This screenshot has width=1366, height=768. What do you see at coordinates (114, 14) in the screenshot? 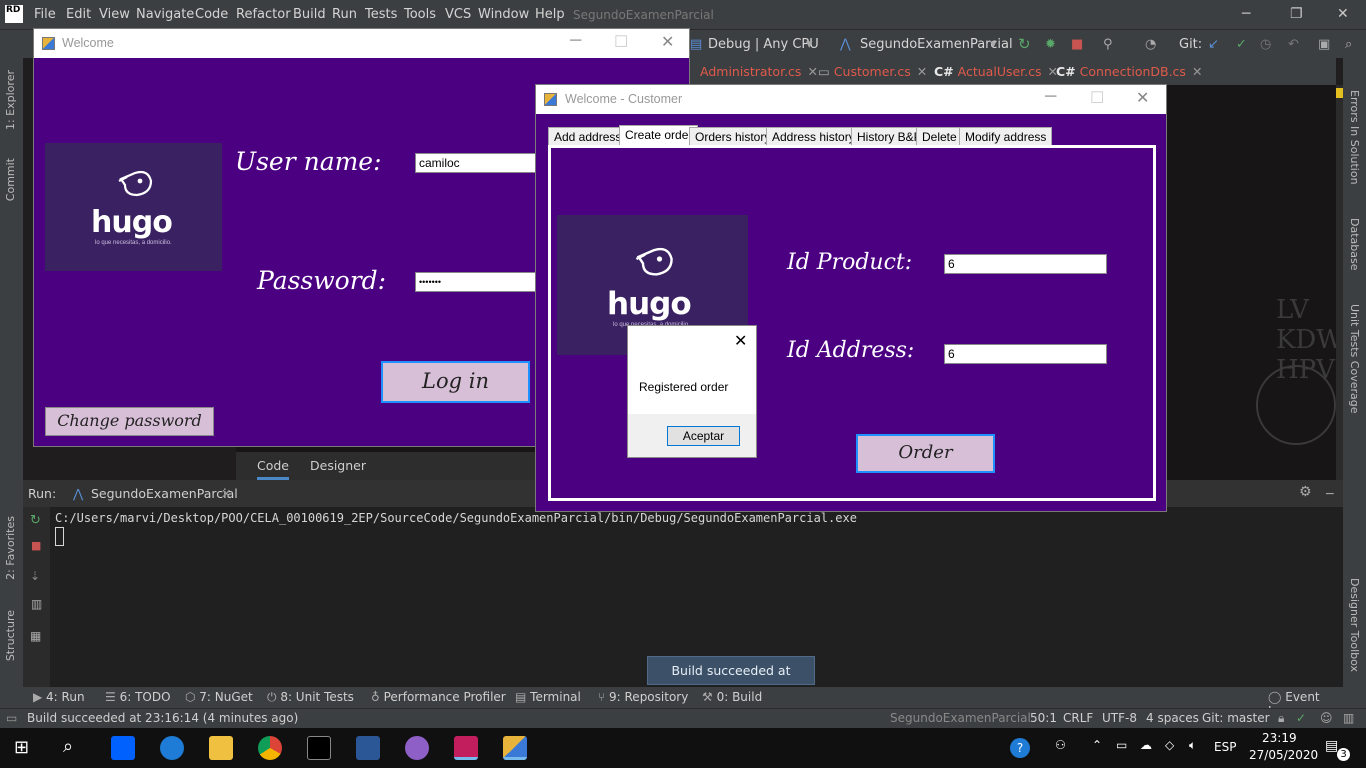
I see `menu-view: View` at bounding box center [114, 14].